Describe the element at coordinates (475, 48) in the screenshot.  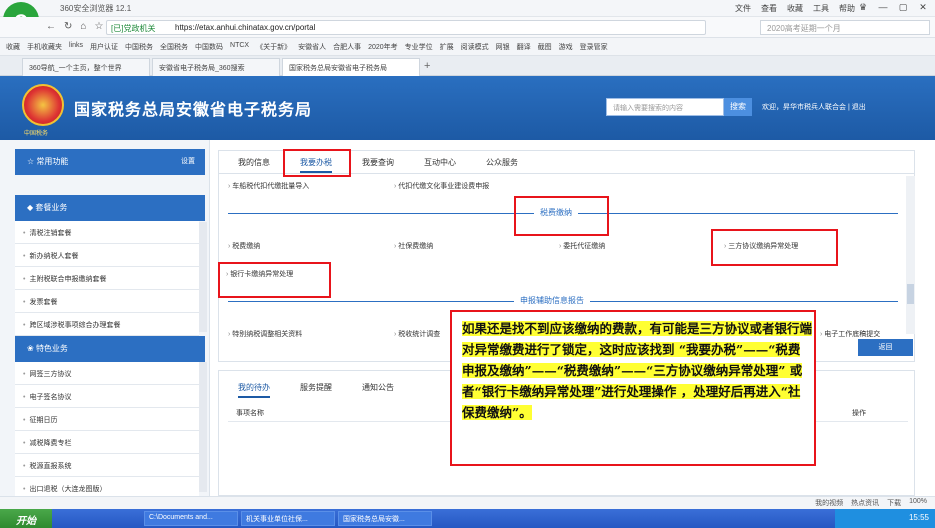
I see `favorite-item: 阅读模式` at that location.